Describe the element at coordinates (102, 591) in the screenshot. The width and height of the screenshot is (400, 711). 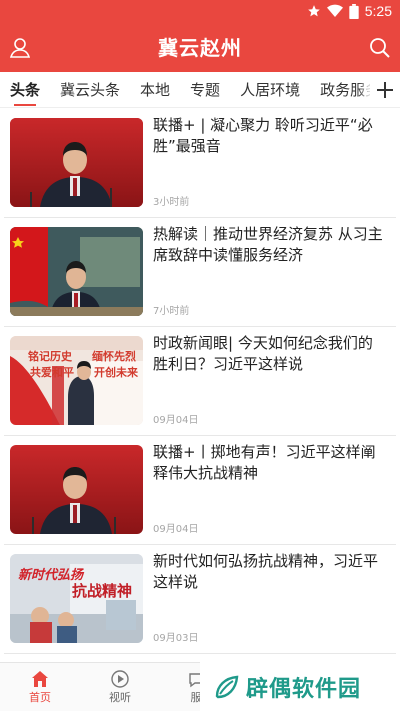
I see `thumb-caption: 抗战精神` at that location.